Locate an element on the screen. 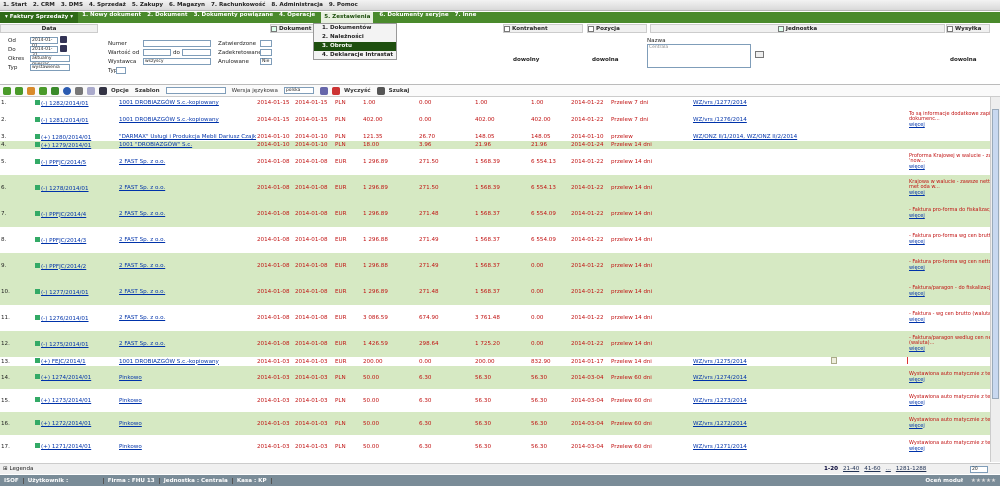 The width and height of the screenshot is (1000, 486). edit-icon is located at coordinates (759, 54).